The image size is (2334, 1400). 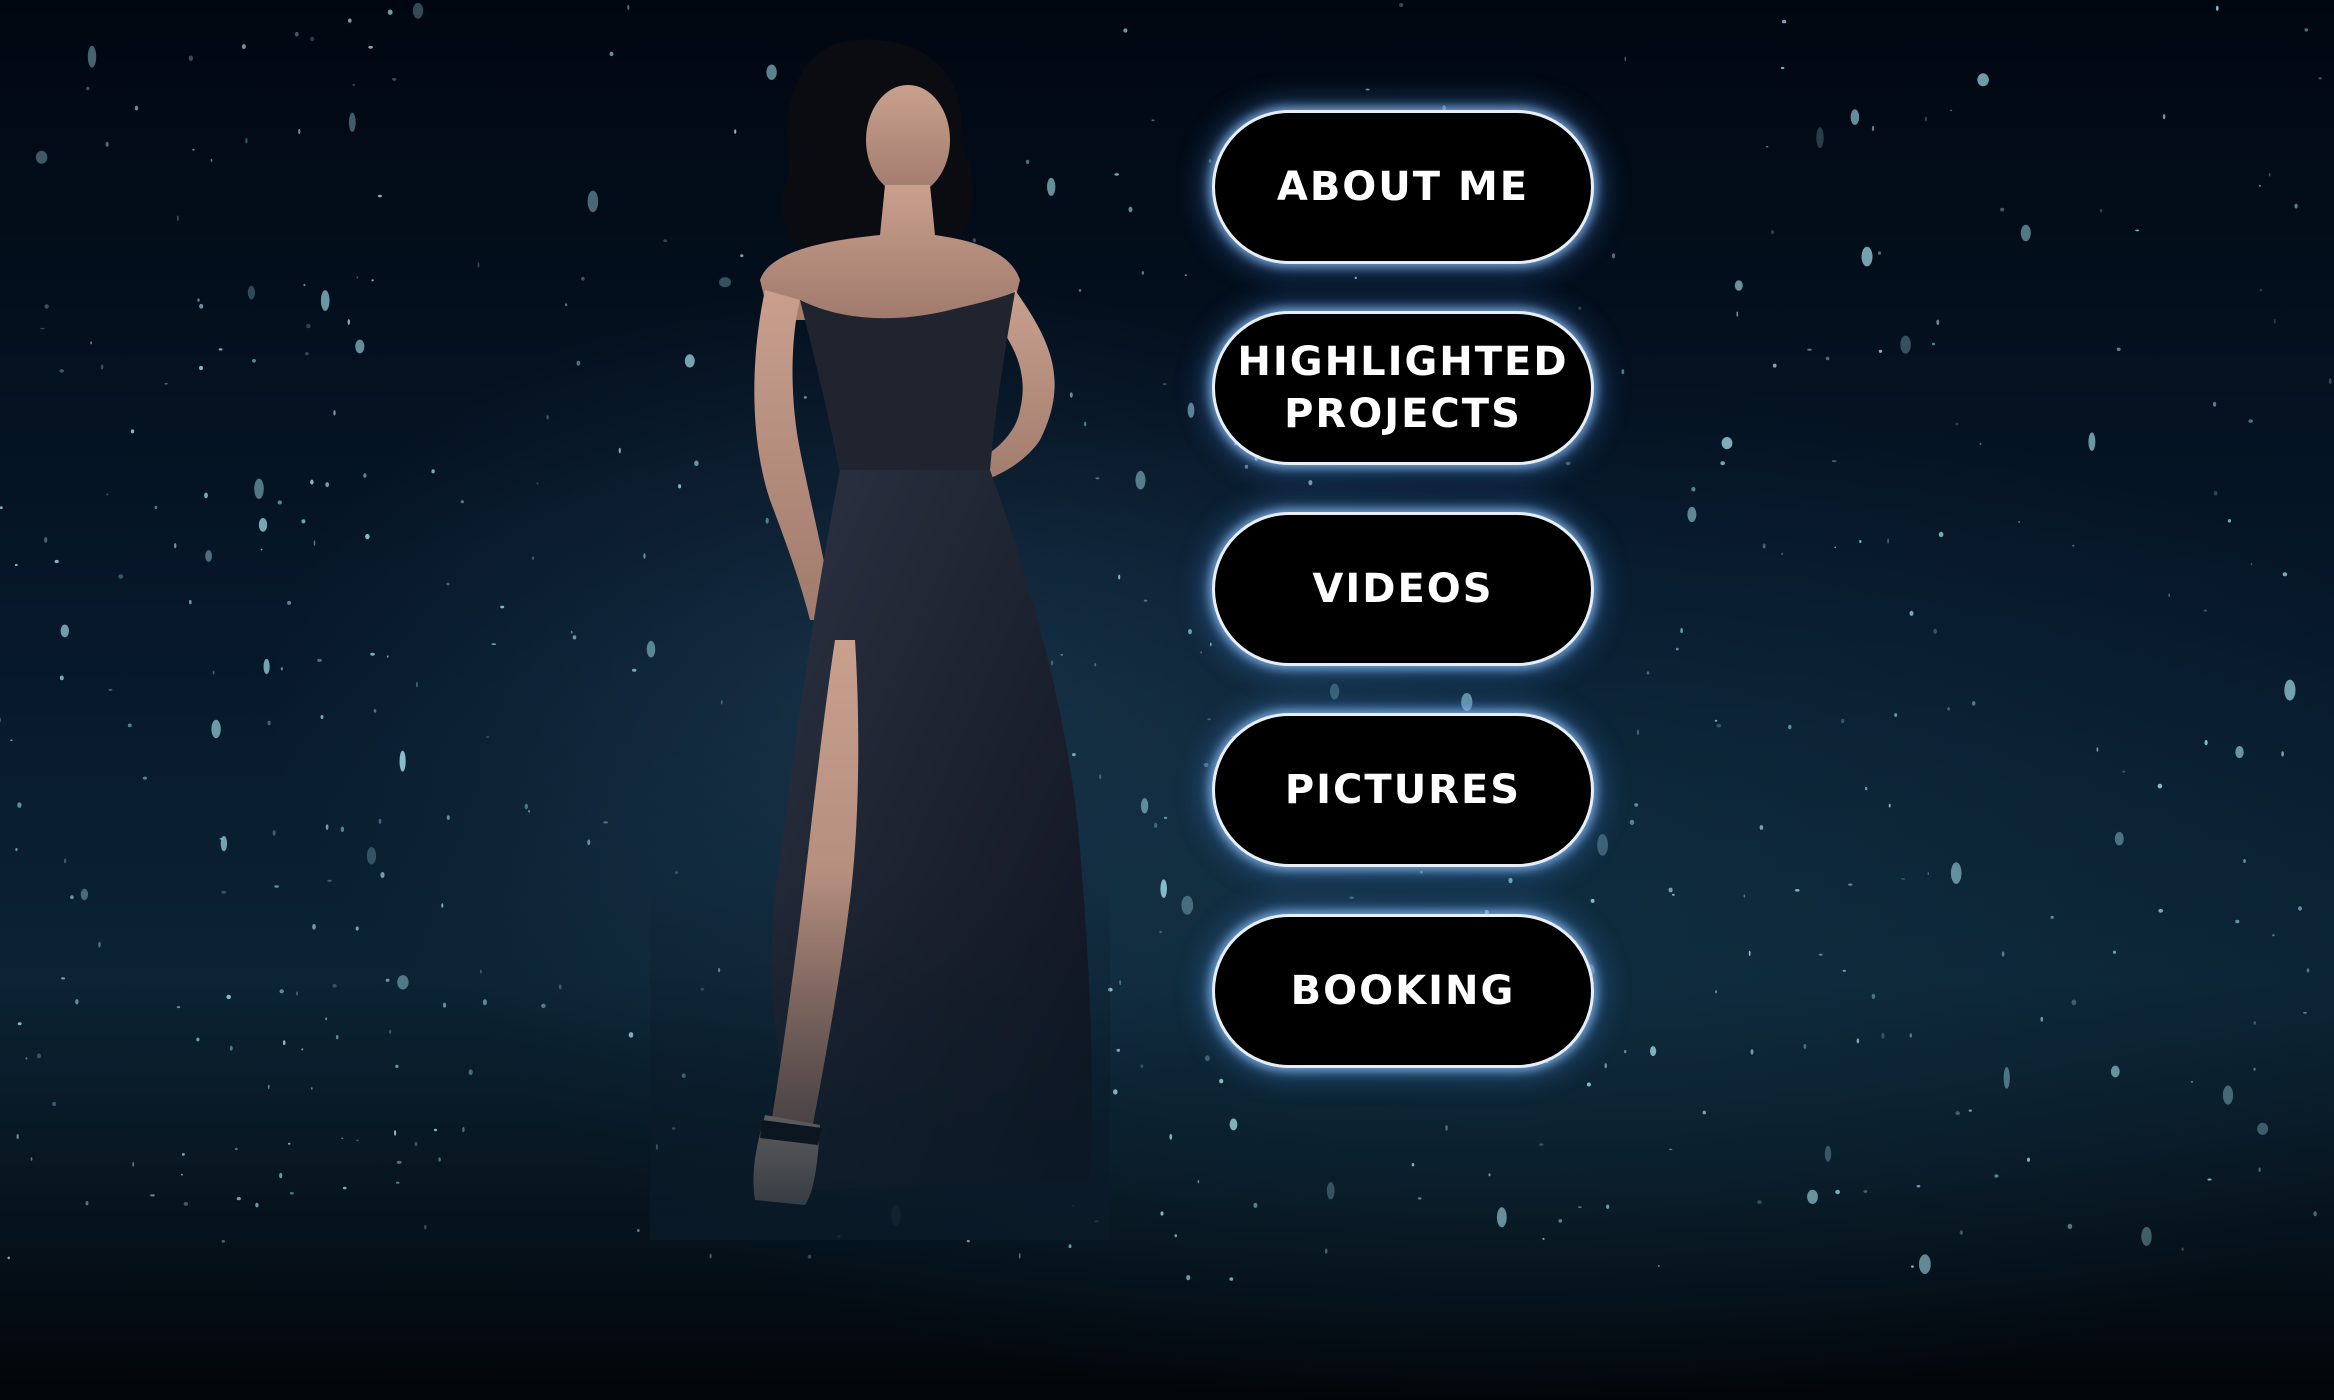 I want to click on button-label-line: VIDEOS, so click(x=1403, y=589).